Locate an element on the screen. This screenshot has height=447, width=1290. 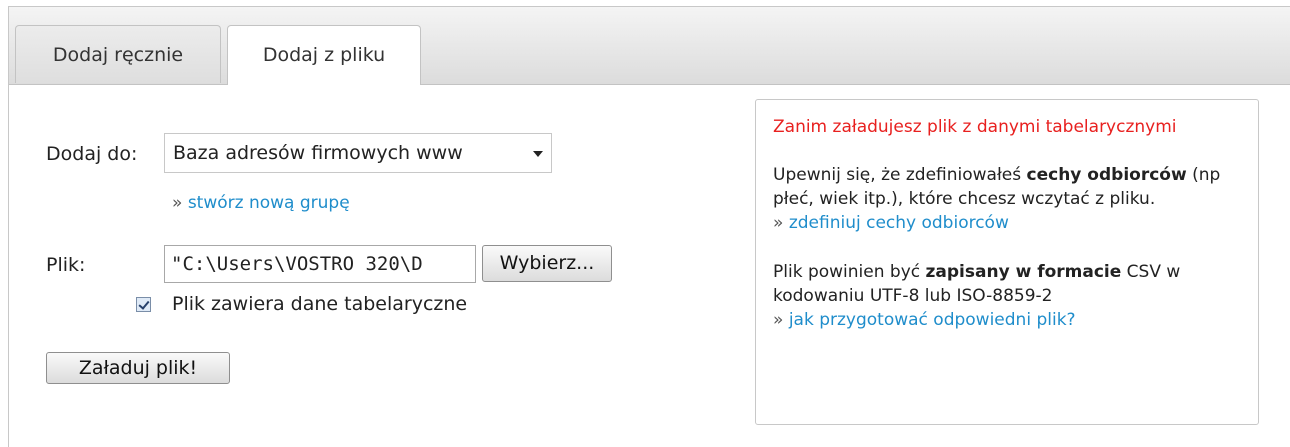
tabular-data-label: Plik zawiera dane tabelaryczne is located at coordinates (320, 304).